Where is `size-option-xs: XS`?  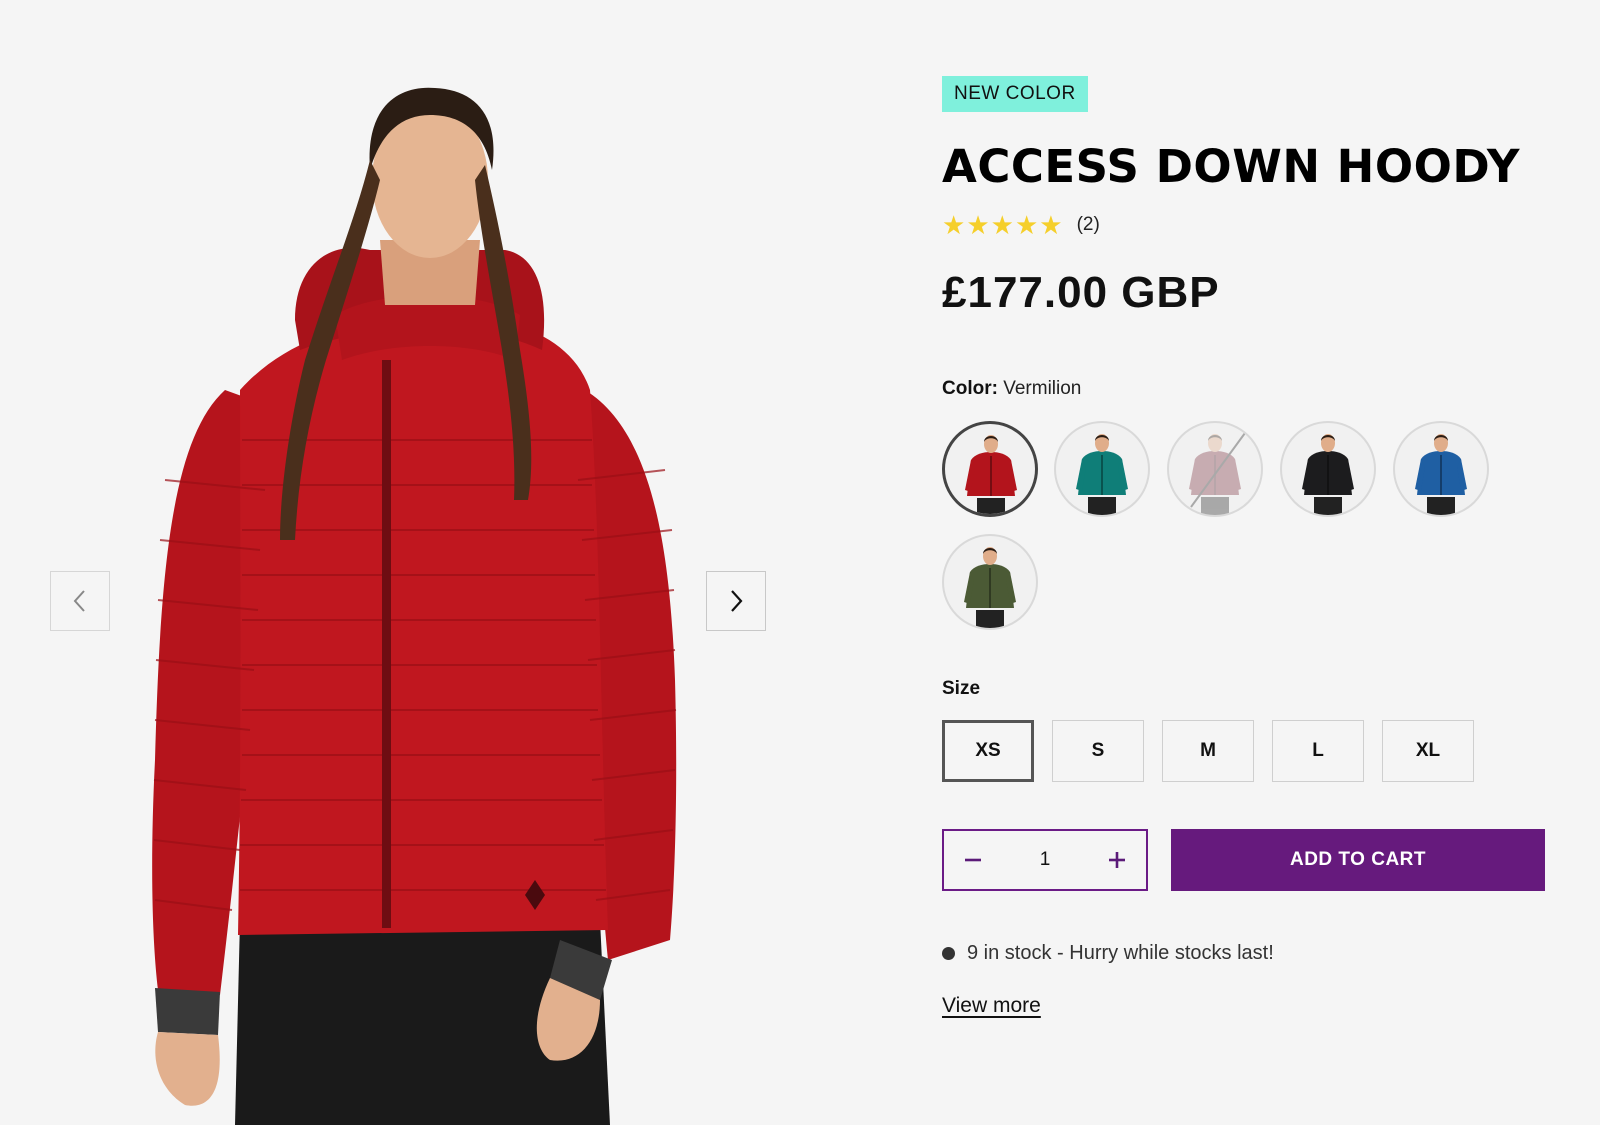 size-option-xs: XS is located at coordinates (988, 751).